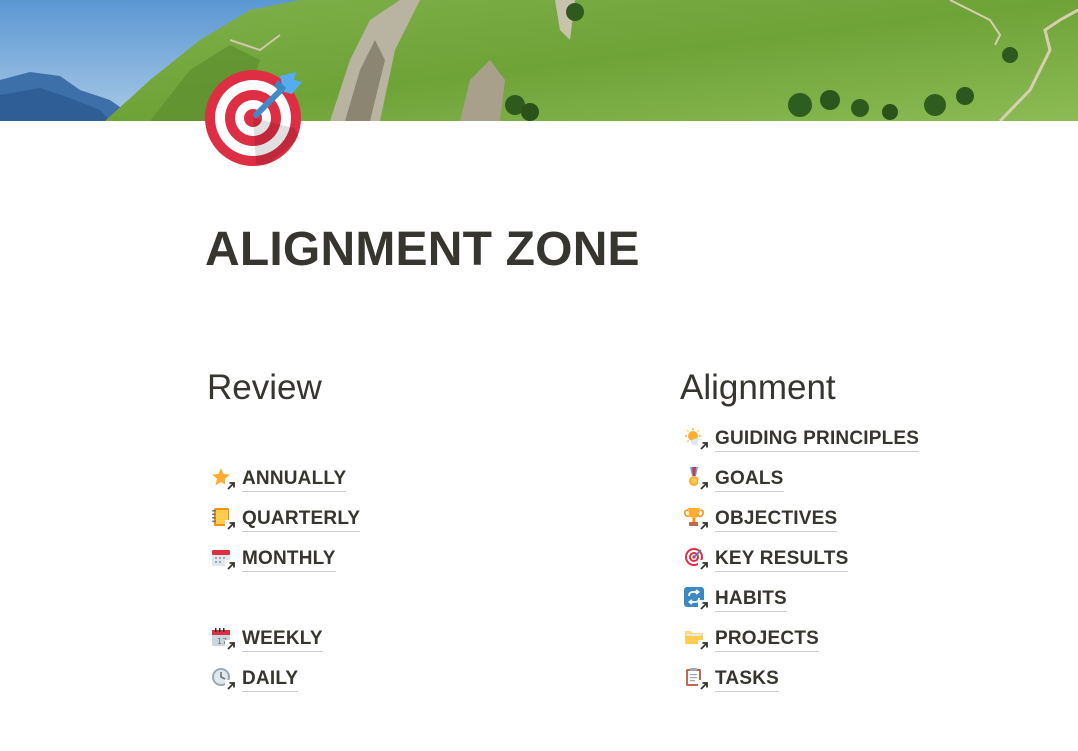  I want to click on link-guiding-principles: GUIDING PRINCIPLES, so click(800, 439).